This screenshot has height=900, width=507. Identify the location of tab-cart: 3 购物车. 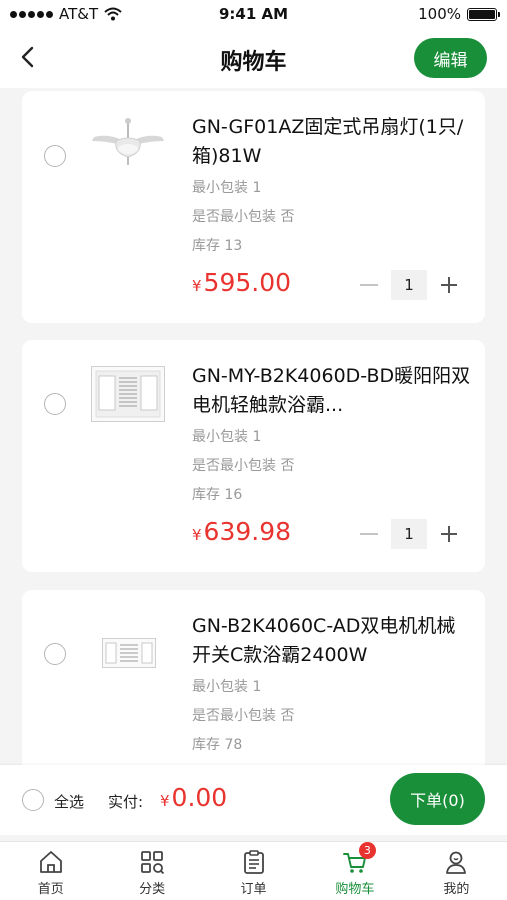
(354, 871).